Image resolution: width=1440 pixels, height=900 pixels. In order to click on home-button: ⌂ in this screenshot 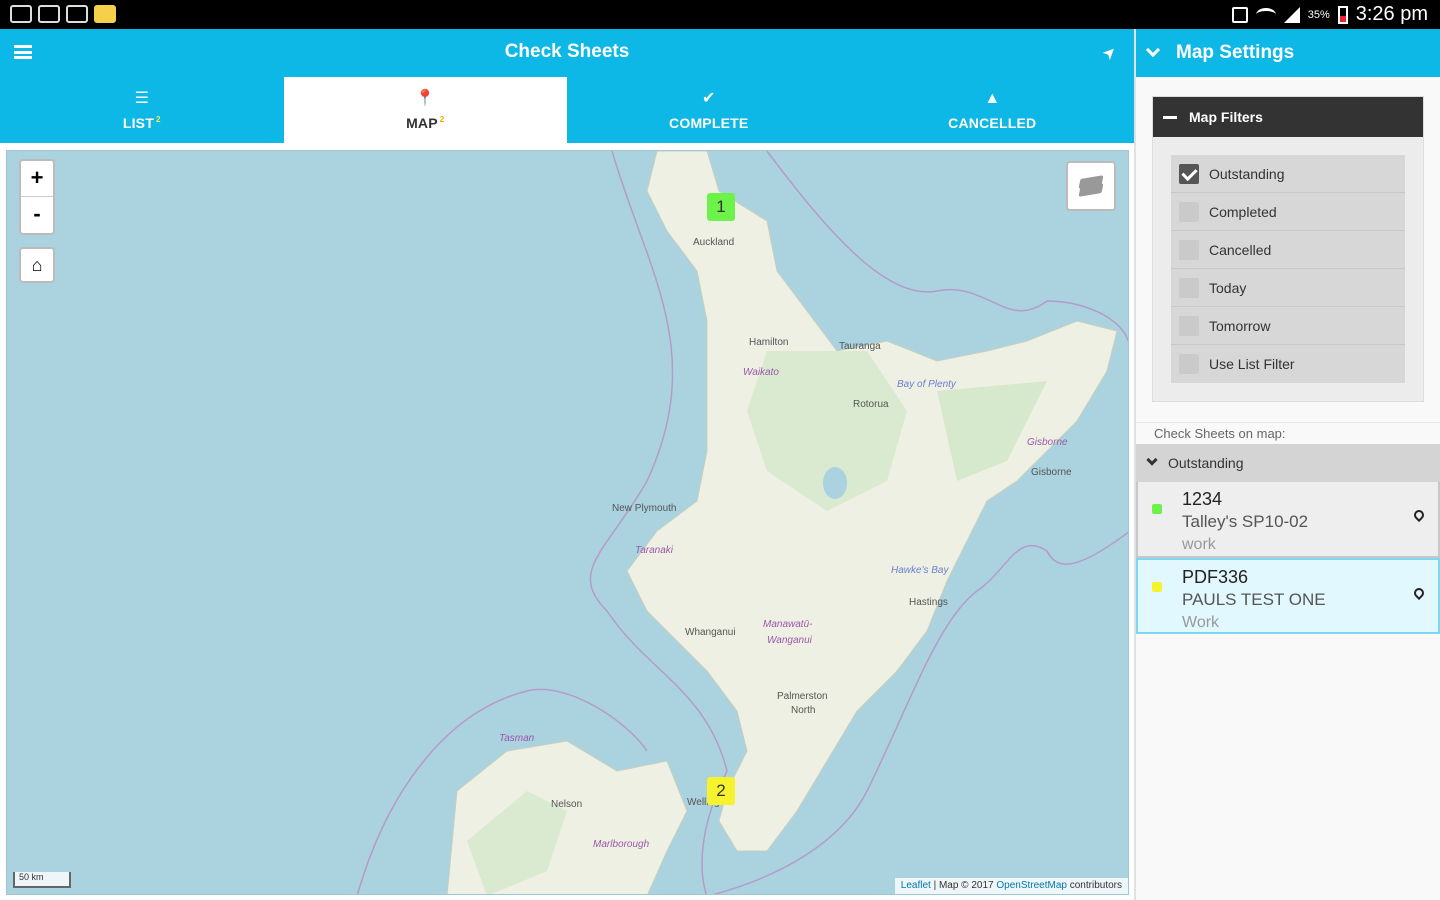, I will do `click(37, 265)`.